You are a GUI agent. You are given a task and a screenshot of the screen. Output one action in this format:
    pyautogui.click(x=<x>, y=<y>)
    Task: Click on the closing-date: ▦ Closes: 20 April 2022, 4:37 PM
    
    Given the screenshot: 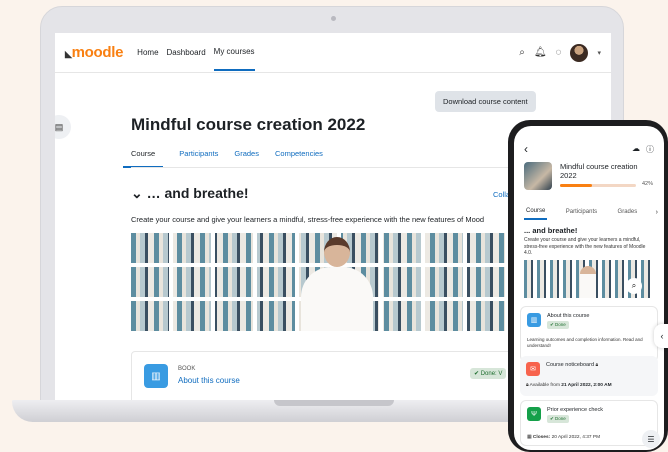 What is the action you would take?
    pyautogui.click(x=564, y=437)
    